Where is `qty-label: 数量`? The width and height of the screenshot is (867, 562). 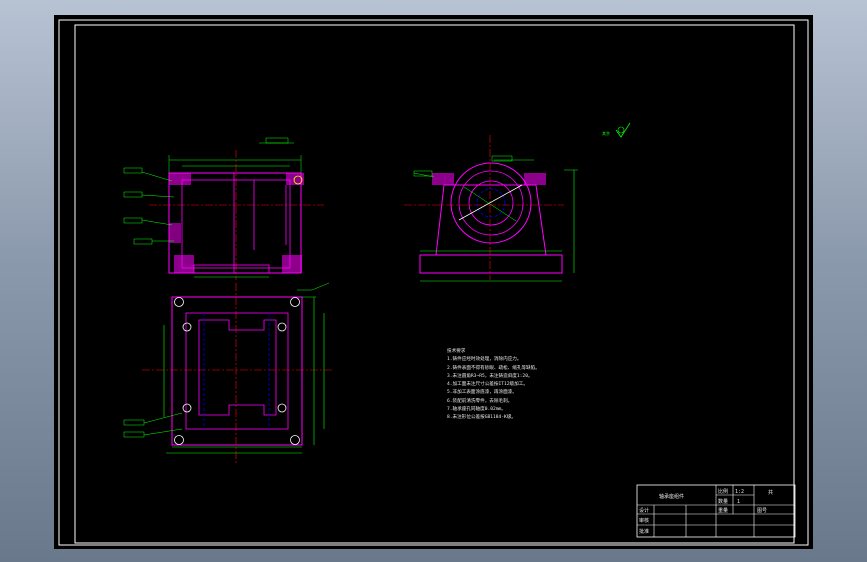
qty-label: 数量 is located at coordinates (723, 501).